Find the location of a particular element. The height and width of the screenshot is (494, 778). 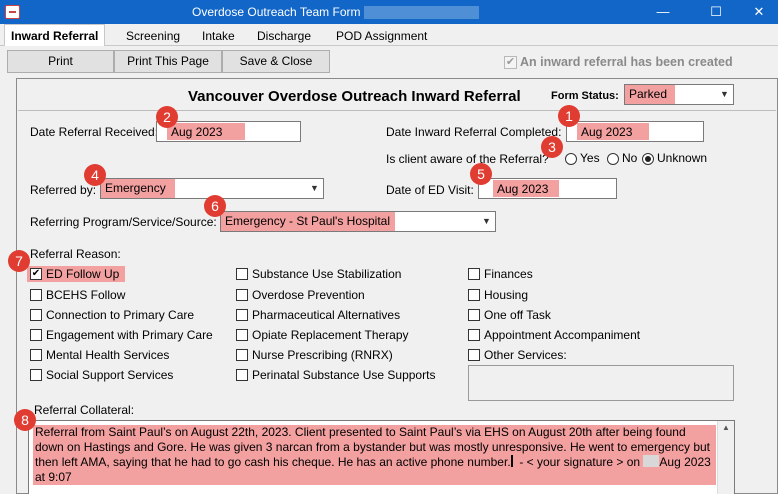

ed-follow-up-checkbox: ✔ is located at coordinates (36, 274).